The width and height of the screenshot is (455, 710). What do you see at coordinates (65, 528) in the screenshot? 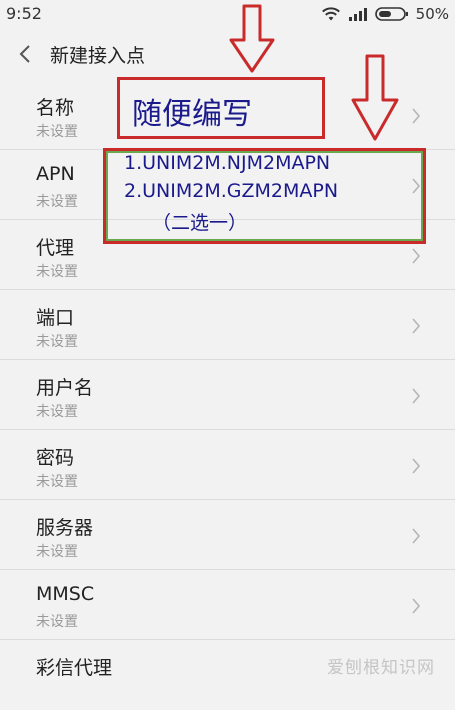
I see `list-item-title: 服务器` at bounding box center [65, 528].